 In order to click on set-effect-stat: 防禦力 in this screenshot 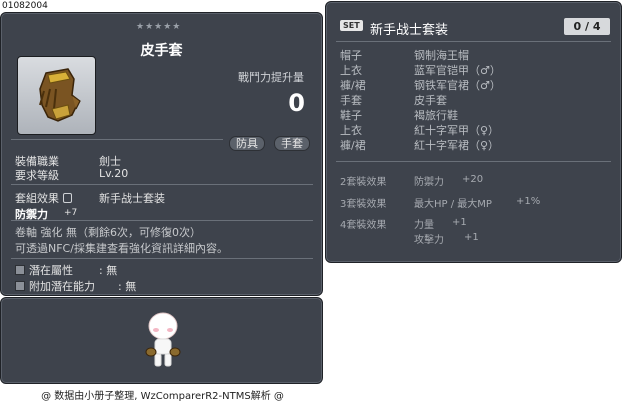, I will do `click(429, 182)`.